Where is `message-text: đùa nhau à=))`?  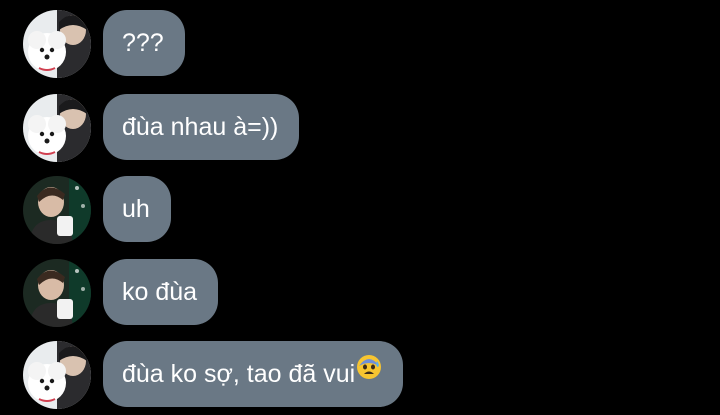 message-text: đùa nhau à=)) is located at coordinates (200, 127).